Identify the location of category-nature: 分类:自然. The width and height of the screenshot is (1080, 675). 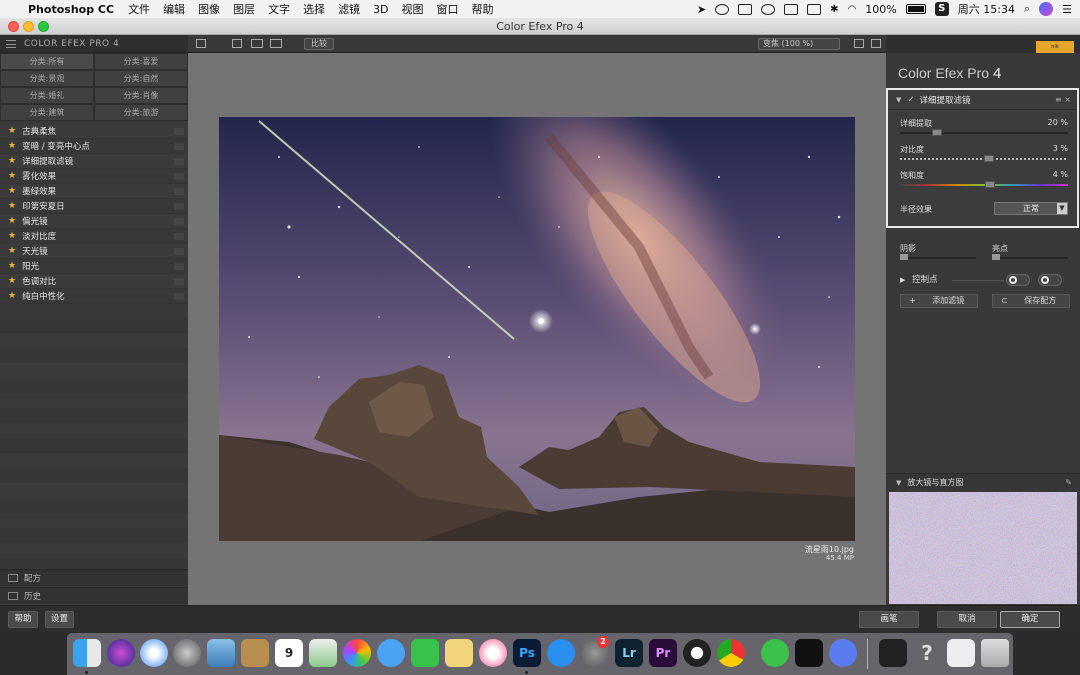
(141, 78).